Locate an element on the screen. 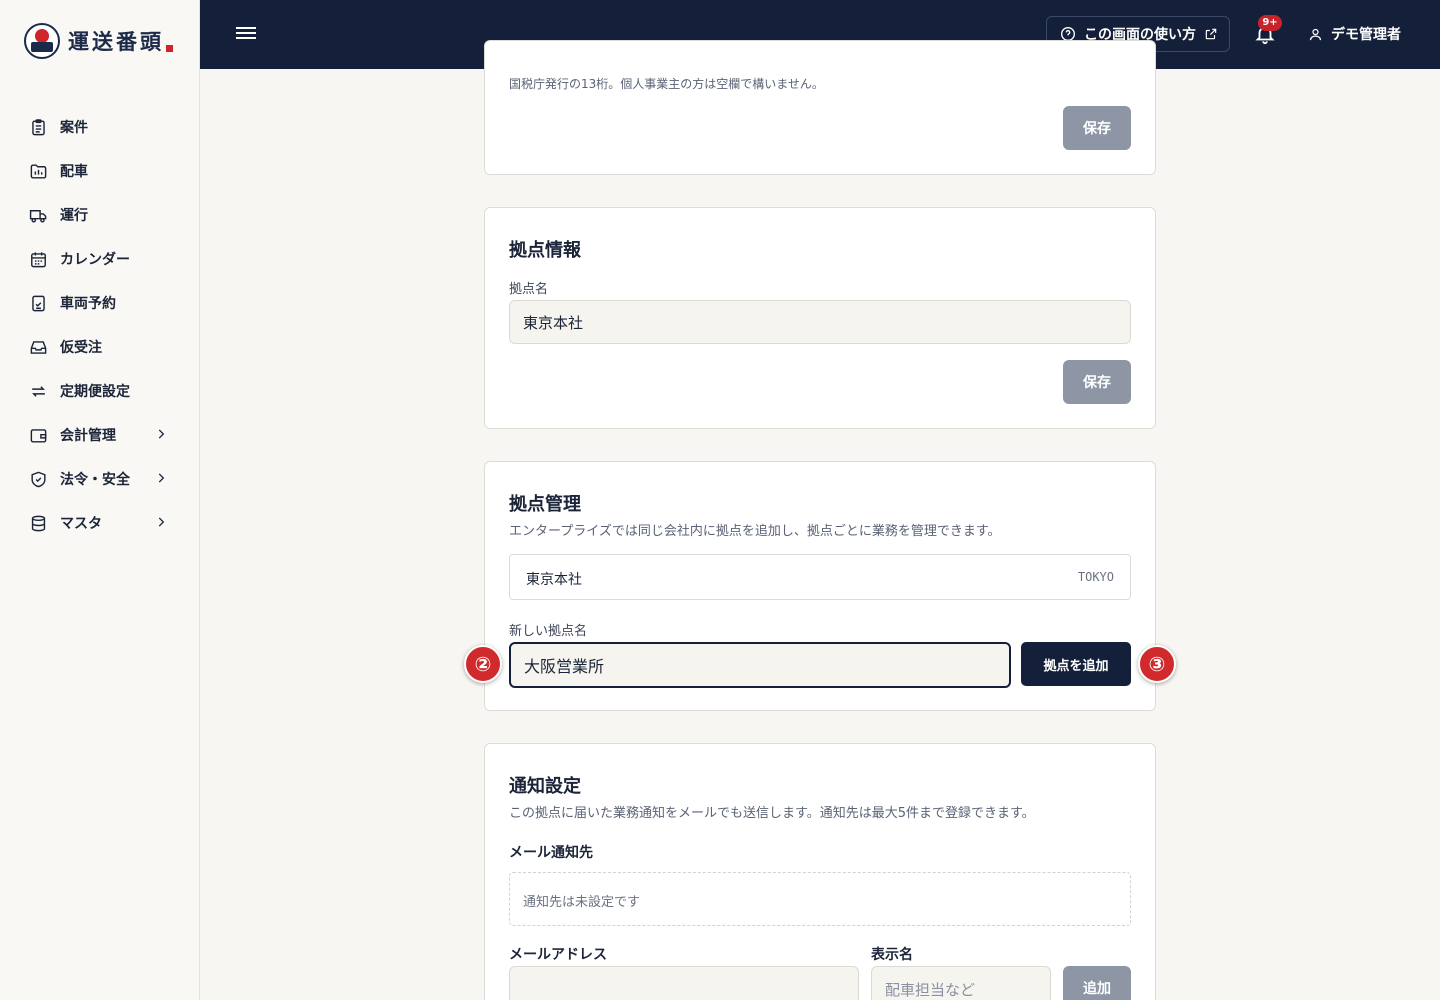 The width and height of the screenshot is (1440, 1000). new-location-input: 大阪営業所 is located at coordinates (760, 665).